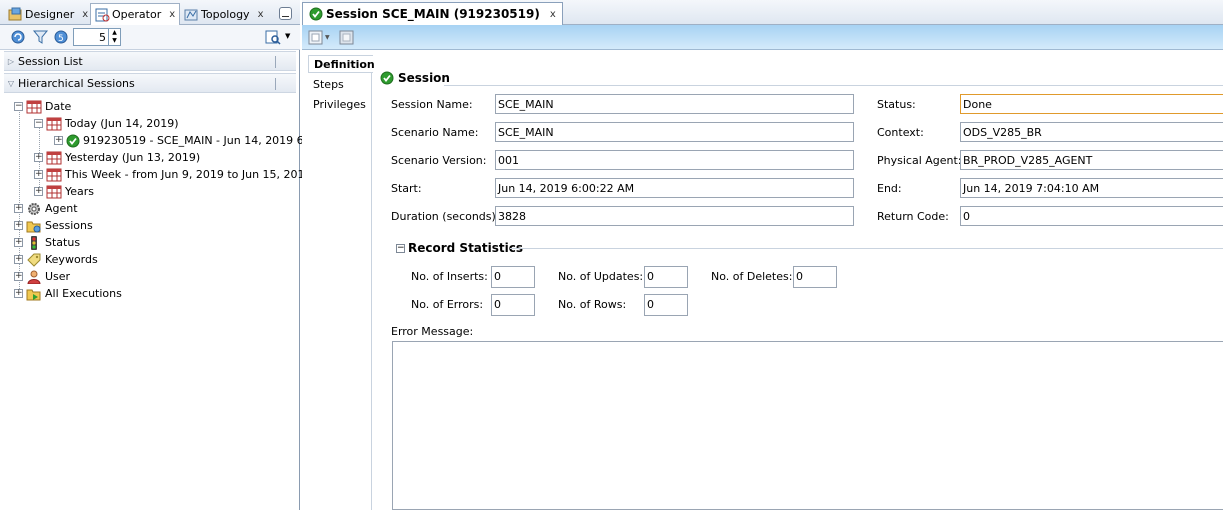  What do you see at coordinates (340, 84) in the screenshot?
I see `tab-steps: Steps` at bounding box center [340, 84].